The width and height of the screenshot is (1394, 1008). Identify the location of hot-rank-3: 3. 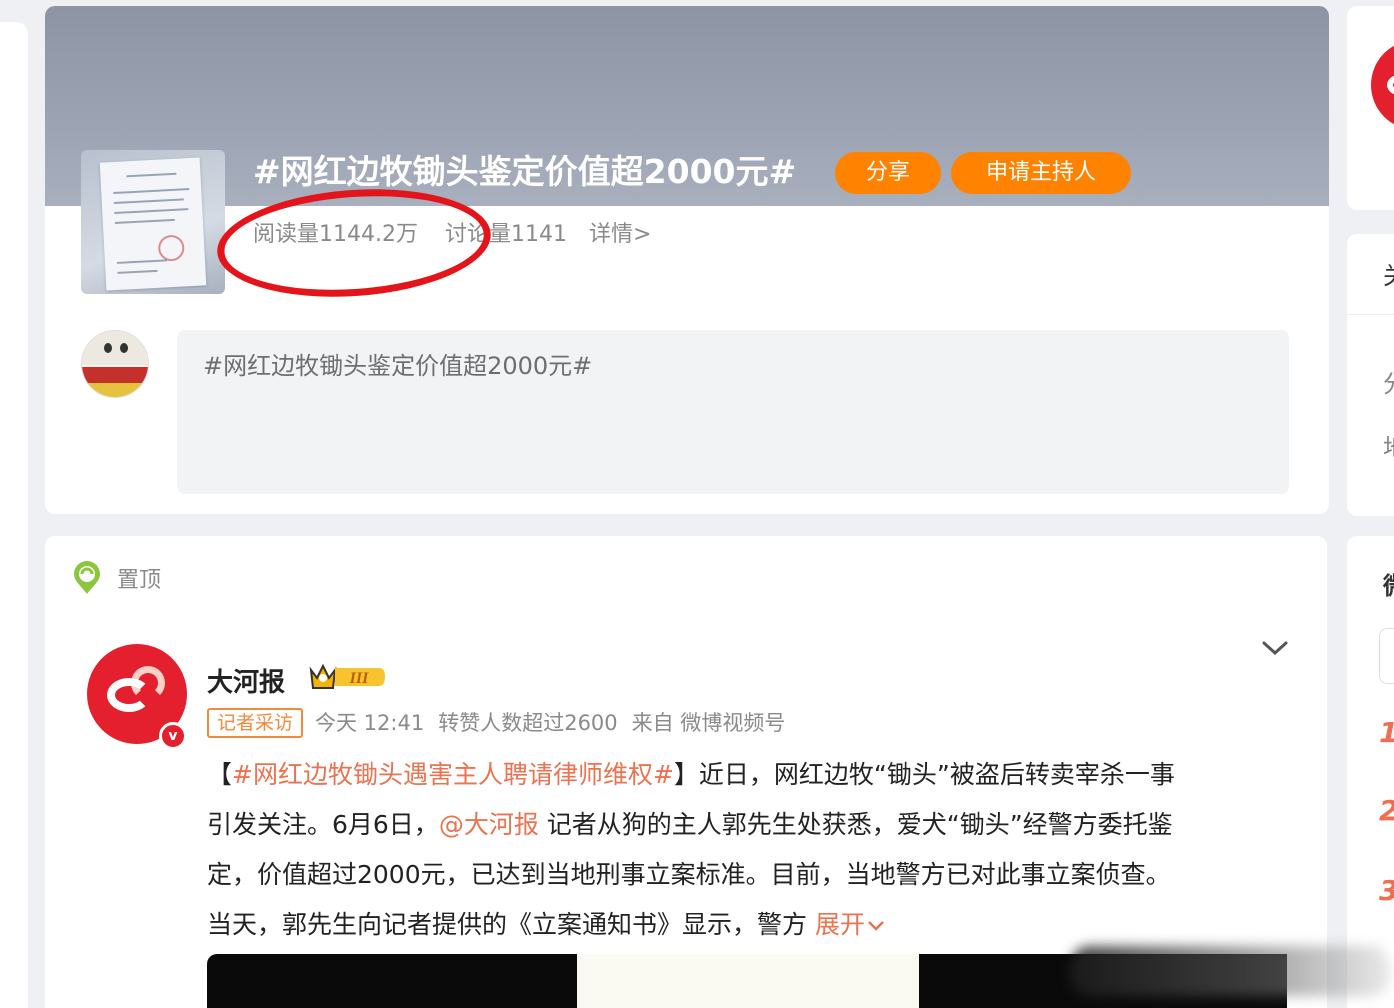
(1386, 890).